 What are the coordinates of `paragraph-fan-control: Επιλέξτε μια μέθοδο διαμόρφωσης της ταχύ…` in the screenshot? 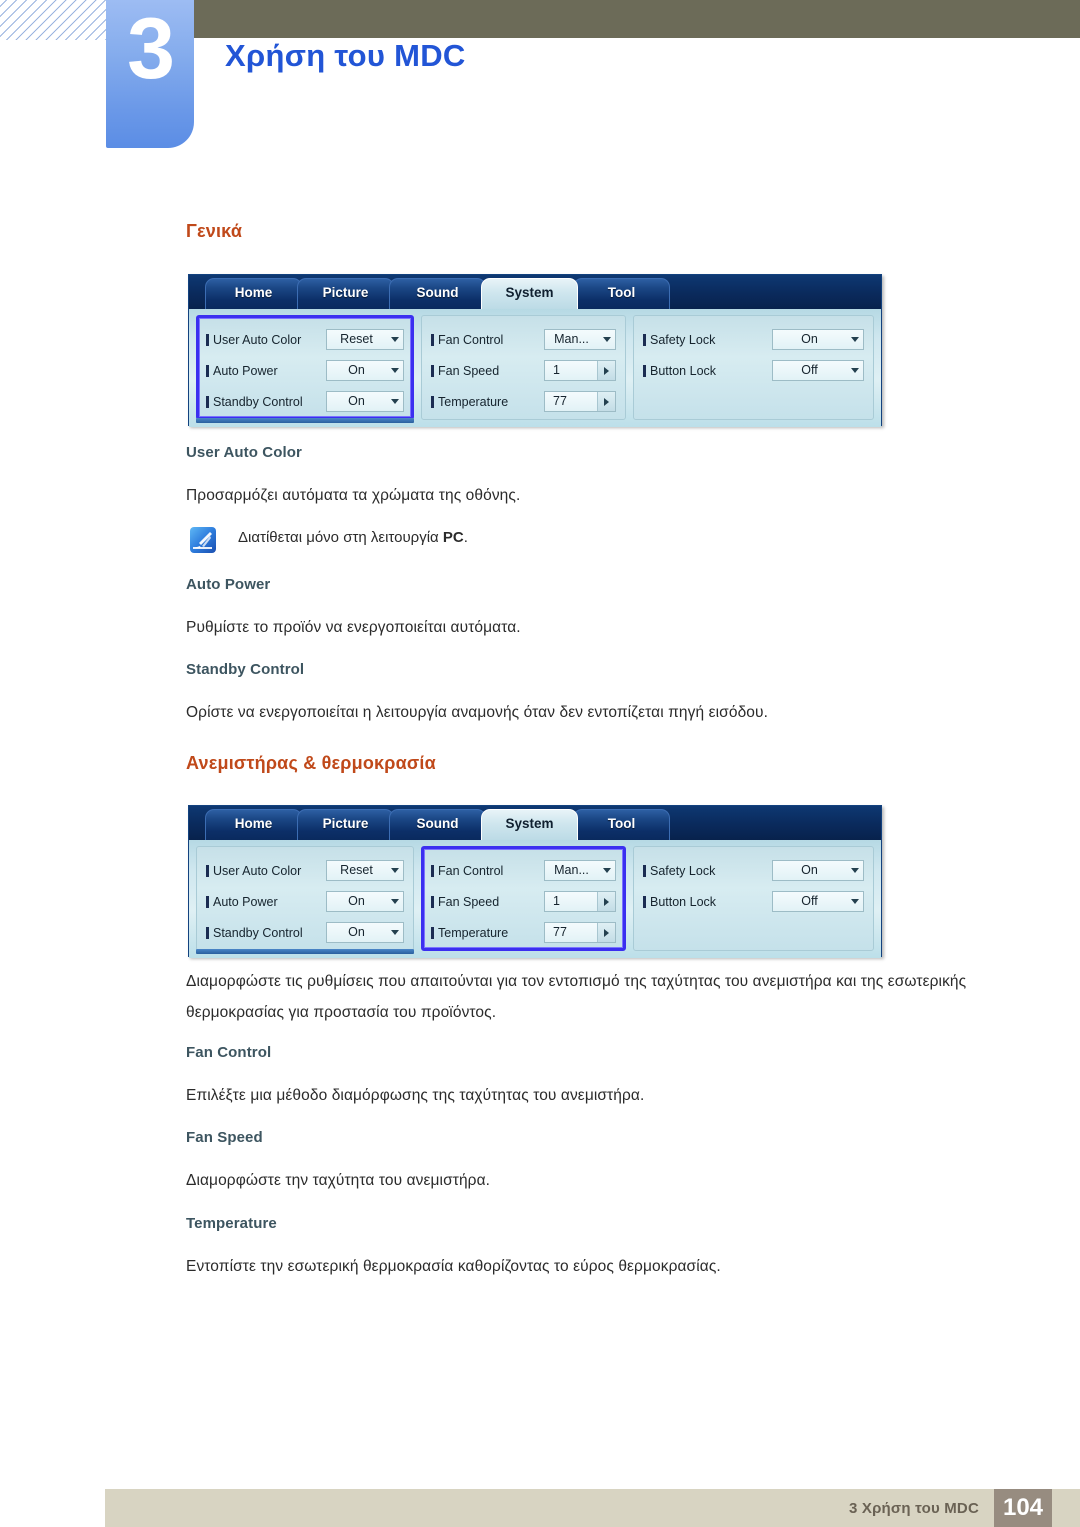 It's located at (415, 1095).